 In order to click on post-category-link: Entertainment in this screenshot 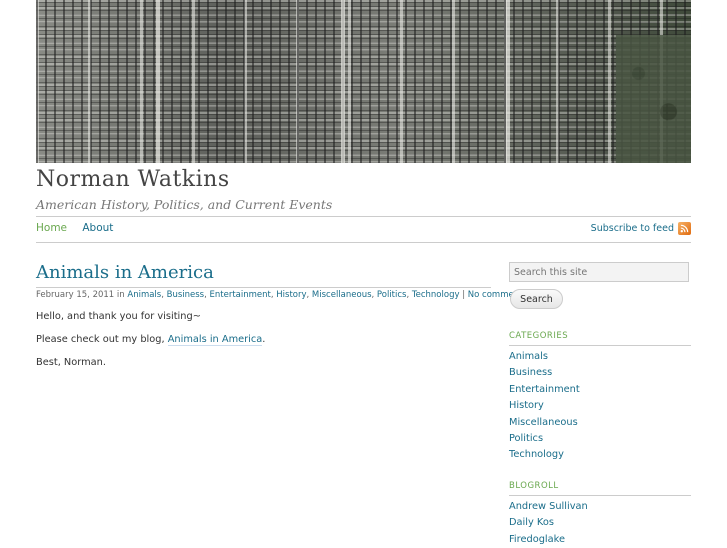, I will do `click(240, 295)`.